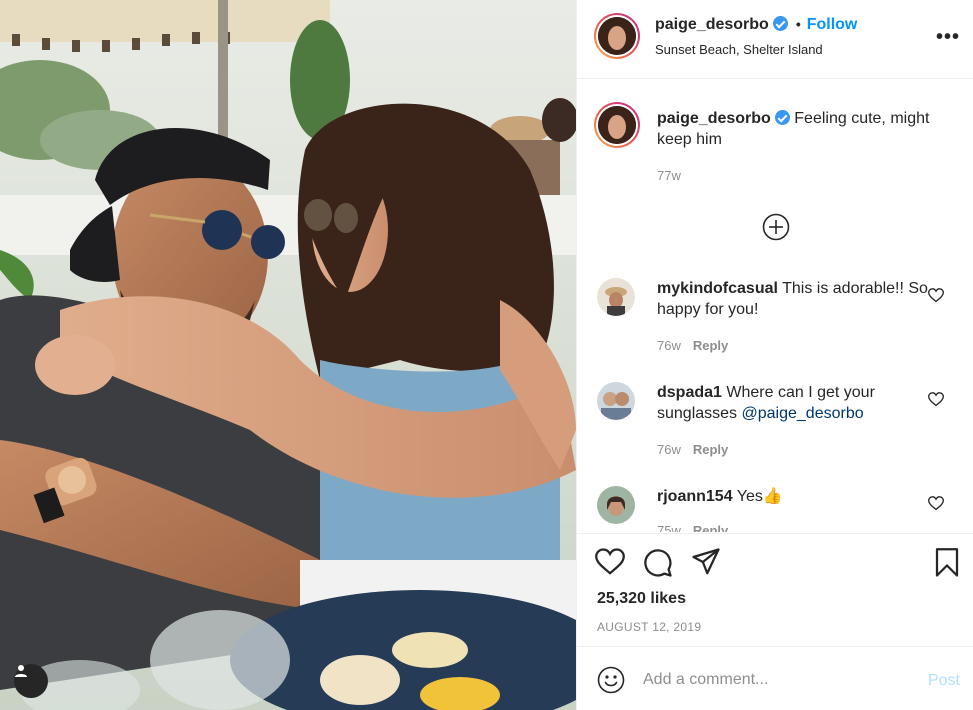  I want to click on header-title-line: paige_desorbo • Follow, so click(756, 25).